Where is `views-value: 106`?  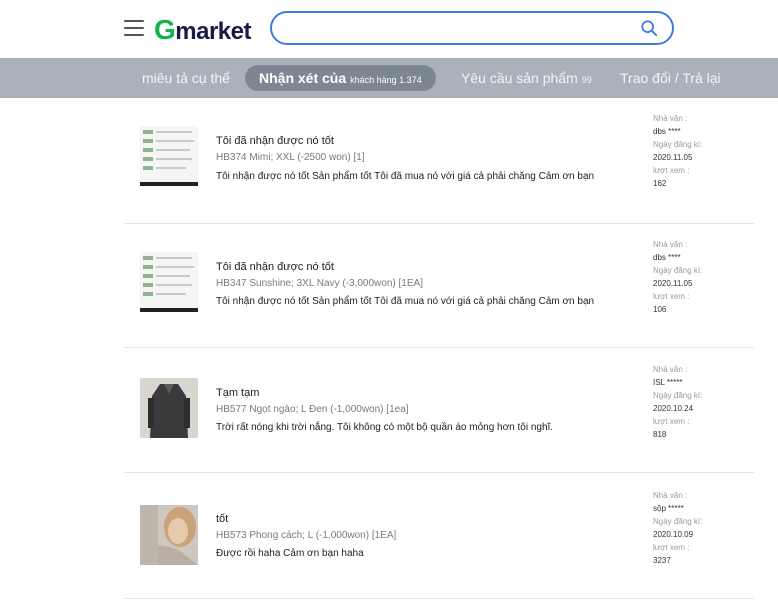
views-value: 106 is located at coordinates (660, 309).